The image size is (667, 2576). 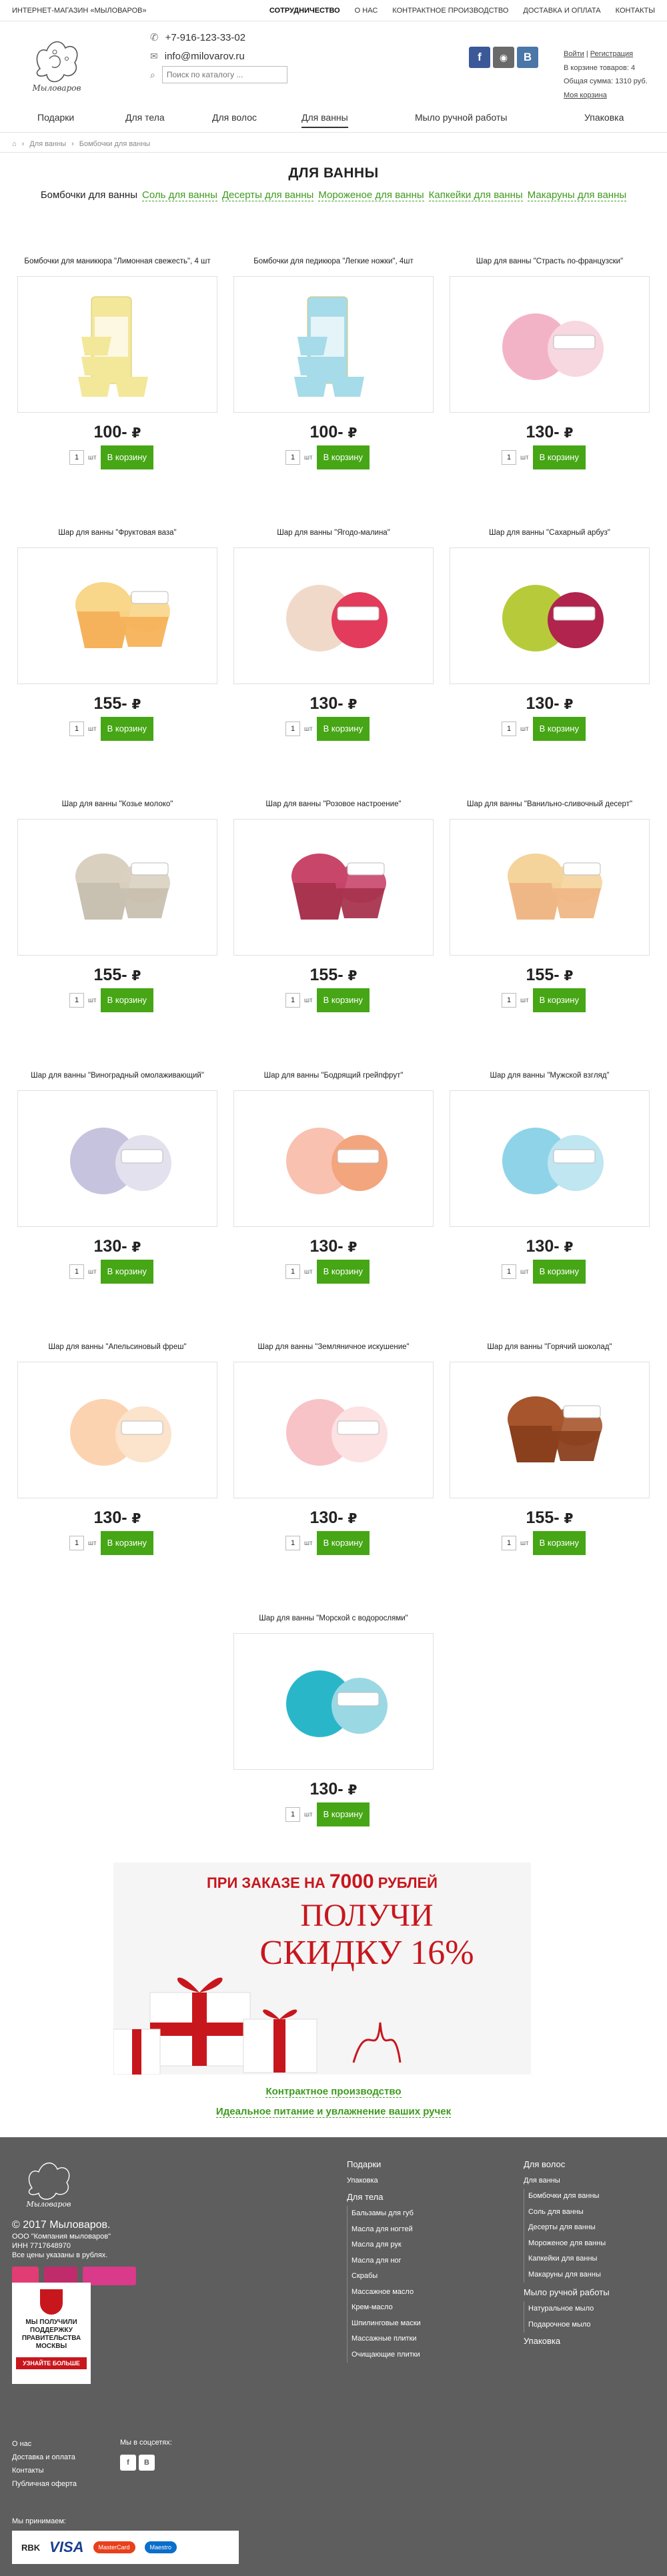 I want to click on product-title: Шар для ванны "Ягодо-малина", so click(x=333, y=532).